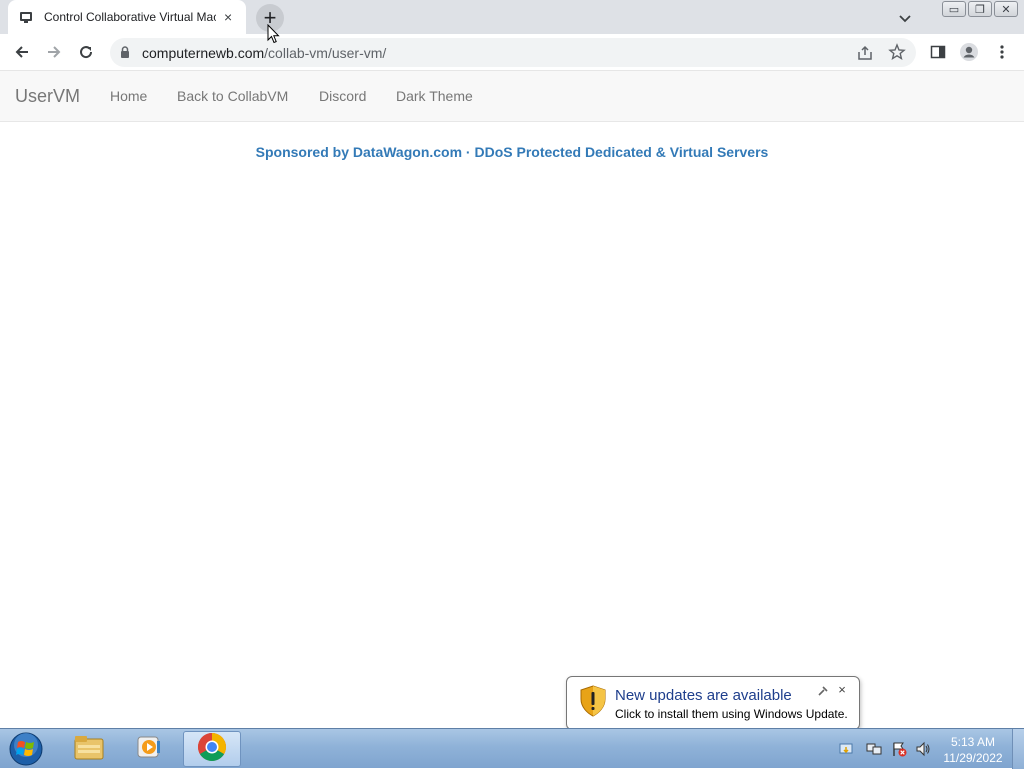 This screenshot has width=1024, height=769. What do you see at coordinates (973, 750) in the screenshot?
I see `system-clock: 5:13 AM 11/29/2022` at bounding box center [973, 750].